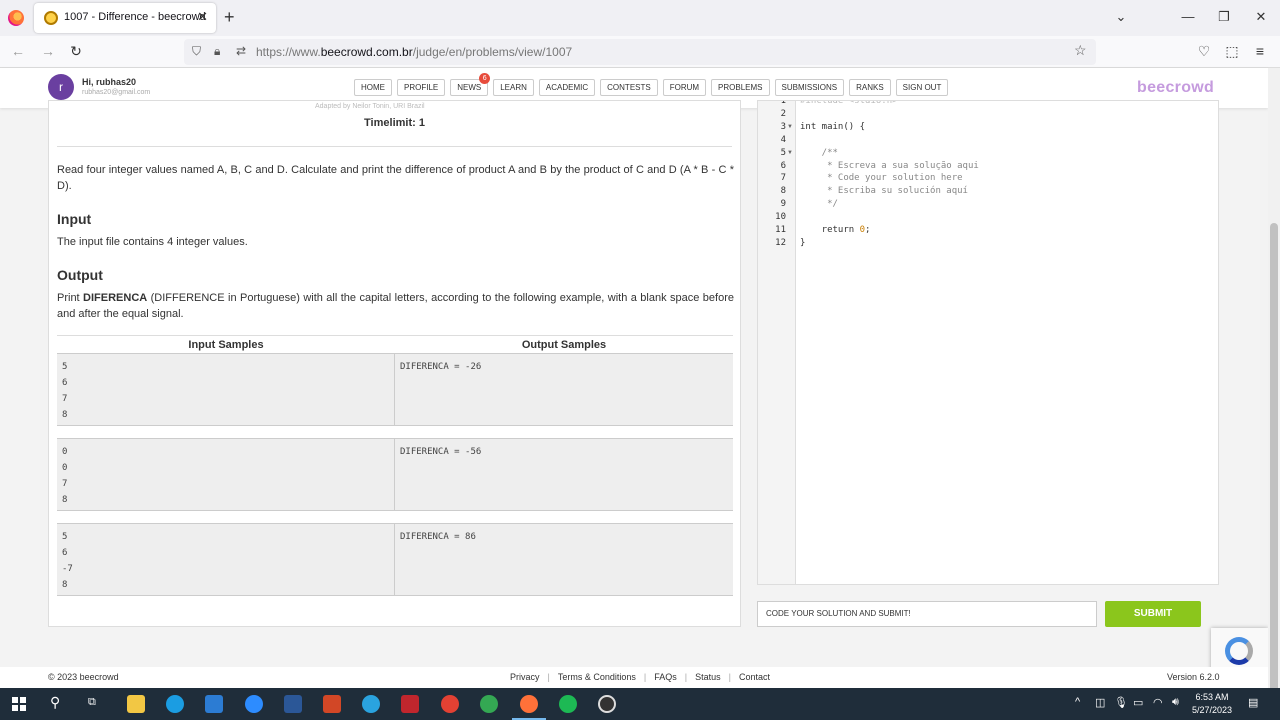 This screenshot has width=1280, height=720. What do you see at coordinates (1232, 51) in the screenshot?
I see `extensions-icon: ⬚` at bounding box center [1232, 51].